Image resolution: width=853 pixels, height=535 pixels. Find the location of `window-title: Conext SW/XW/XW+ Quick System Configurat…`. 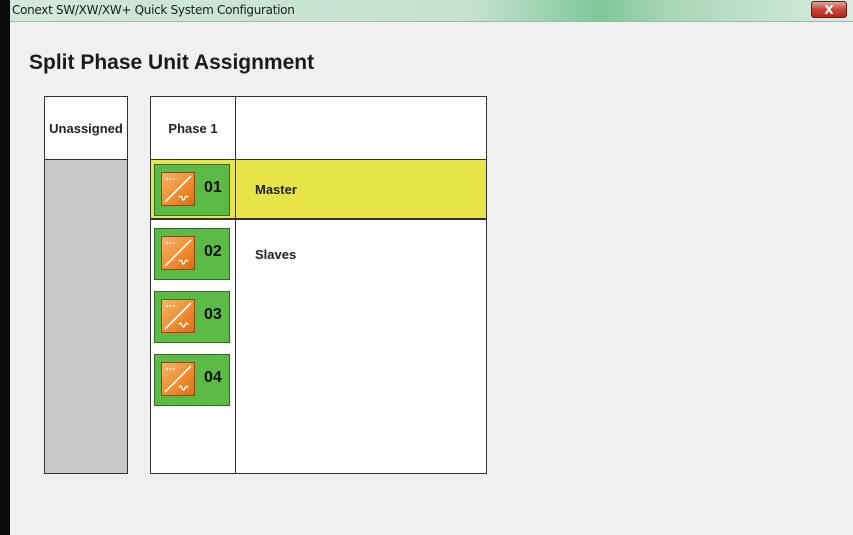

window-title: Conext SW/XW/XW+ Quick System Configurat… is located at coordinates (153, 10).